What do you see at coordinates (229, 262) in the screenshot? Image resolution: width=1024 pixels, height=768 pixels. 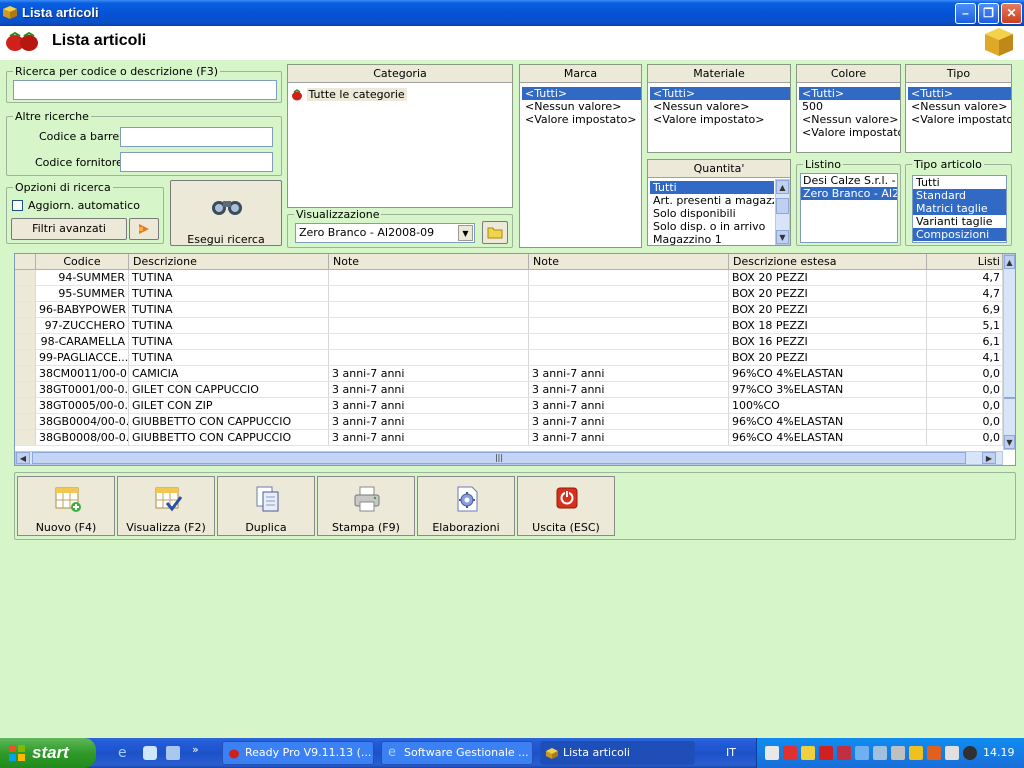 I see `column-header-description: Descrizione` at bounding box center [229, 262].